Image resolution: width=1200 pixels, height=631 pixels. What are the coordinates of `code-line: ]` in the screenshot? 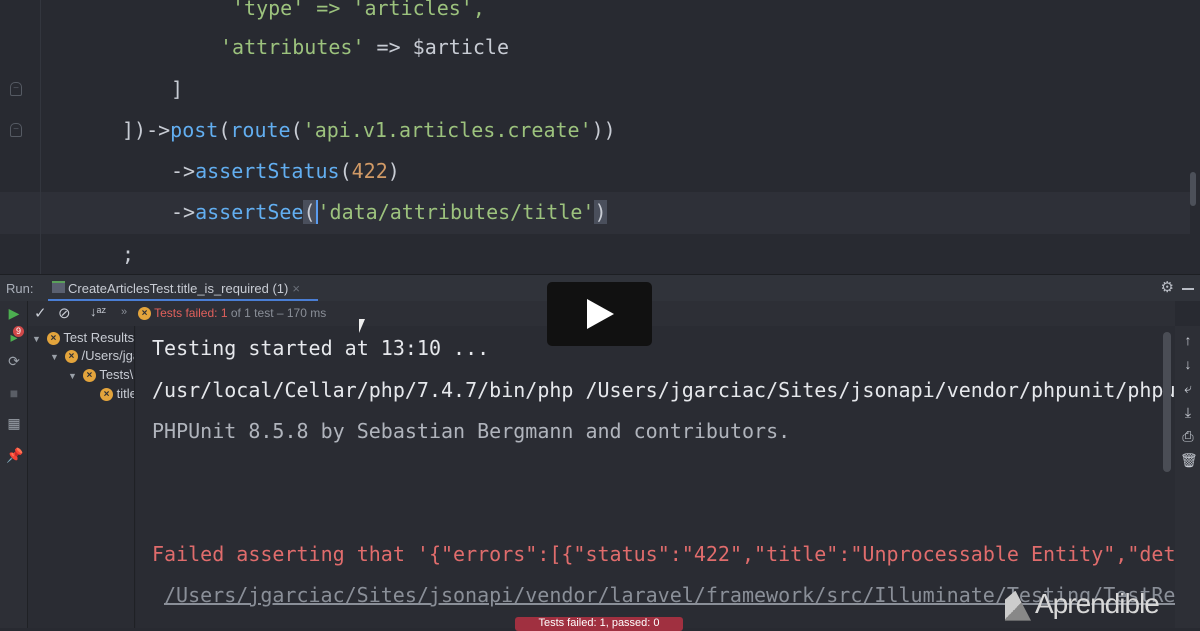 It's located at (177, 89).